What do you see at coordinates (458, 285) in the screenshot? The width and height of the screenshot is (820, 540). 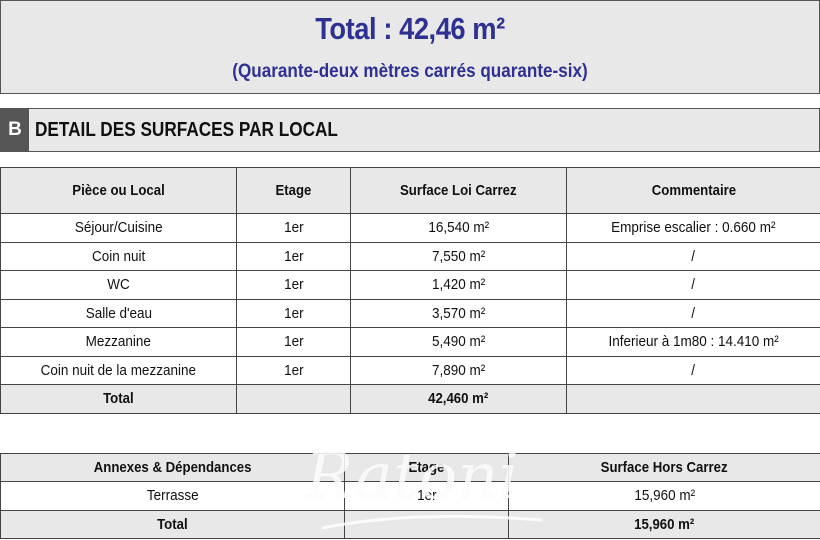 I see `surface-cell: 1,420 m²` at bounding box center [458, 285].